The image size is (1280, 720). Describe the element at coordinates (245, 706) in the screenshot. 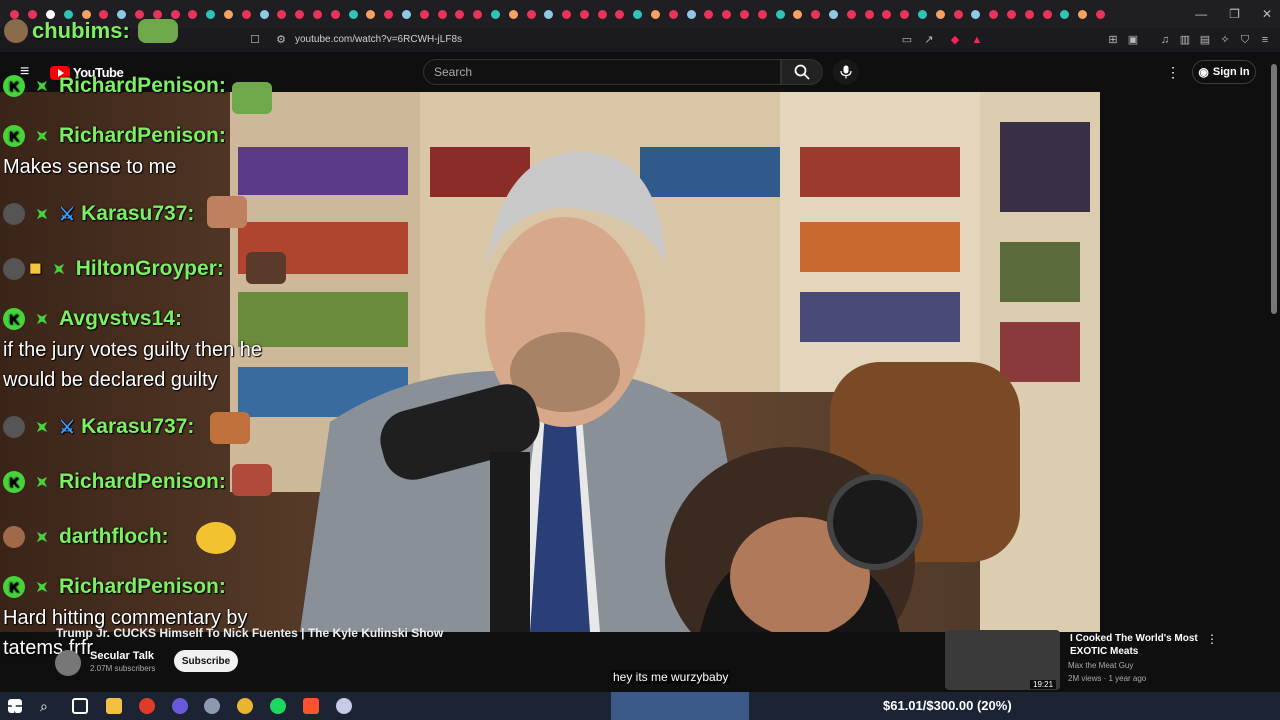

I see `chrome-icon` at that location.